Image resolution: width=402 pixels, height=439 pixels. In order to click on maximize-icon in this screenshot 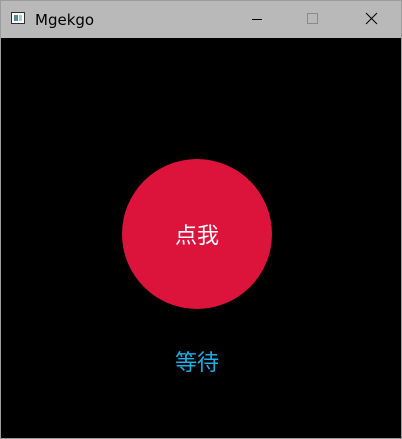, I will do `click(312, 18)`.